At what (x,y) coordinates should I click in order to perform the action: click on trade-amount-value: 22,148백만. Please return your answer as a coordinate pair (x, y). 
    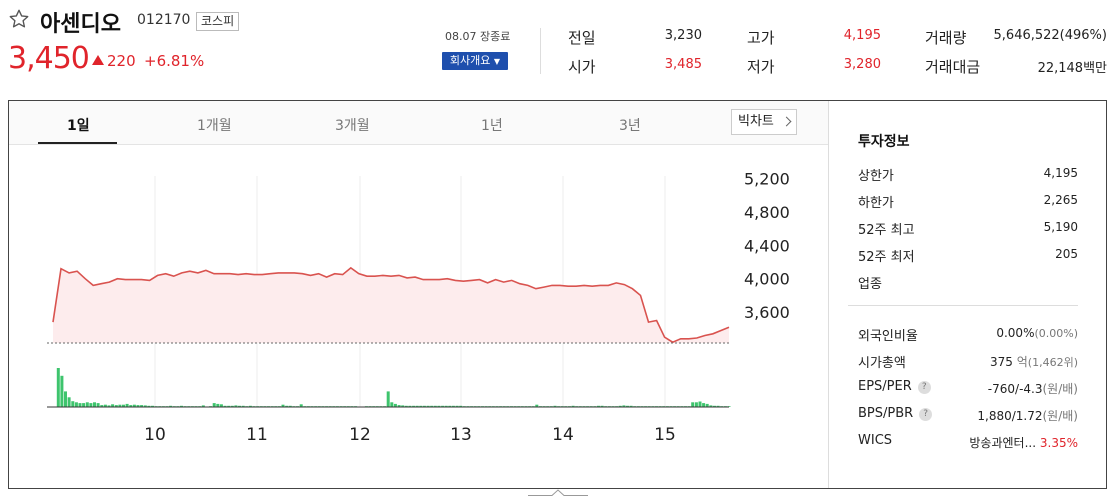
    Looking at the image, I should click on (1072, 68).